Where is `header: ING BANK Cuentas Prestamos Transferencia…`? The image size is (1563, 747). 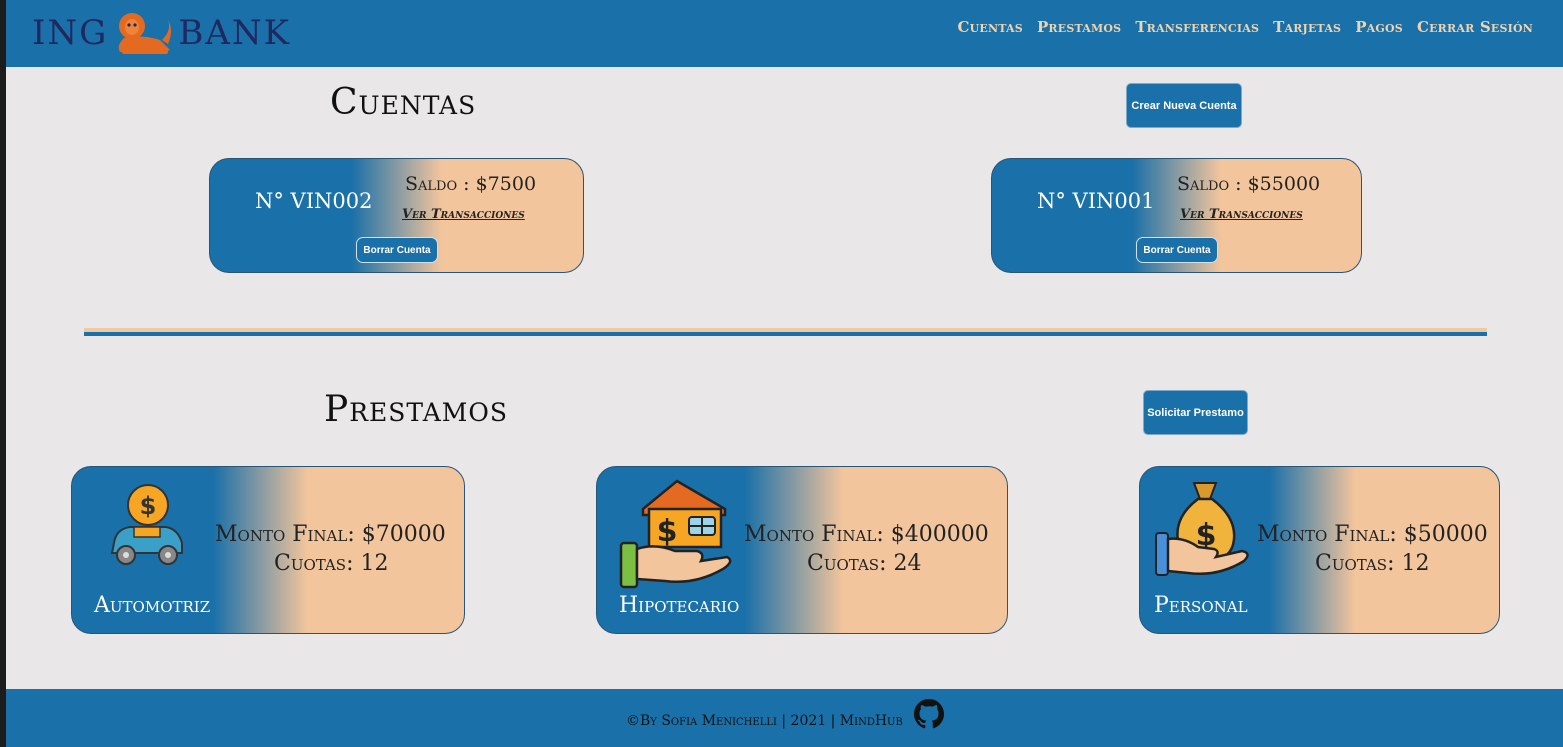 header: ING BANK Cuentas Prestamos Transferencia… is located at coordinates (784, 33).